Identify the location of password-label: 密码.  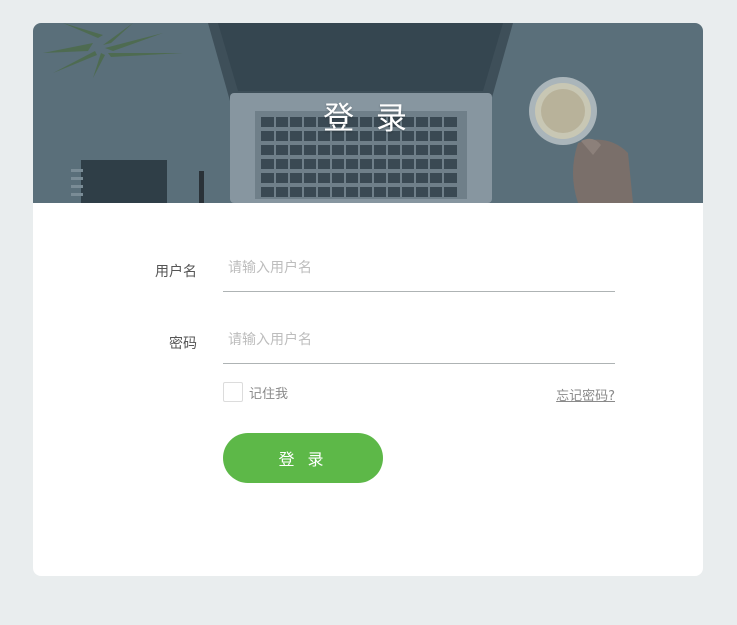
(183, 344).